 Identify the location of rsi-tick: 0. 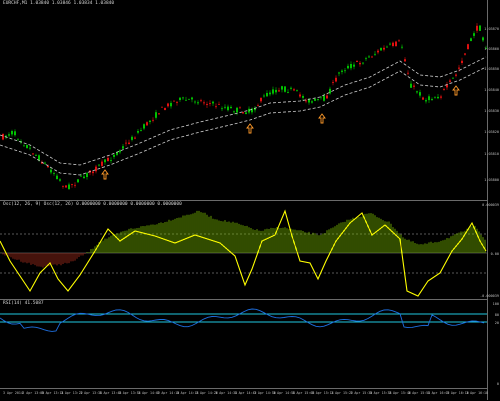
(497, 384).